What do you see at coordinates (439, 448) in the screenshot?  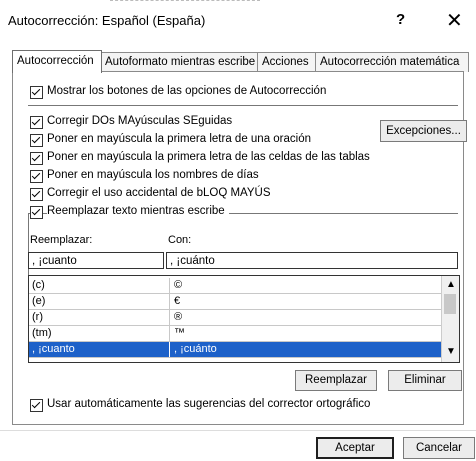 I see `cancel-button: Cancelar` at bounding box center [439, 448].